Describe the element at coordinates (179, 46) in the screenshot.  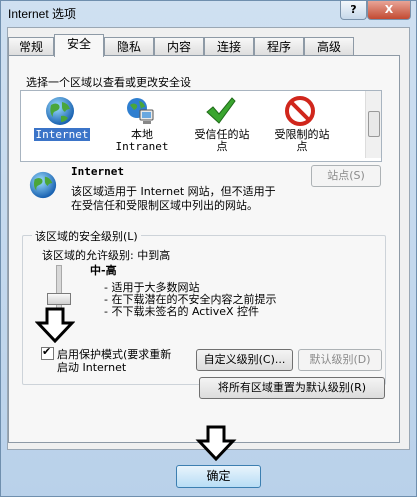
I see `tab-content: 内容` at that location.